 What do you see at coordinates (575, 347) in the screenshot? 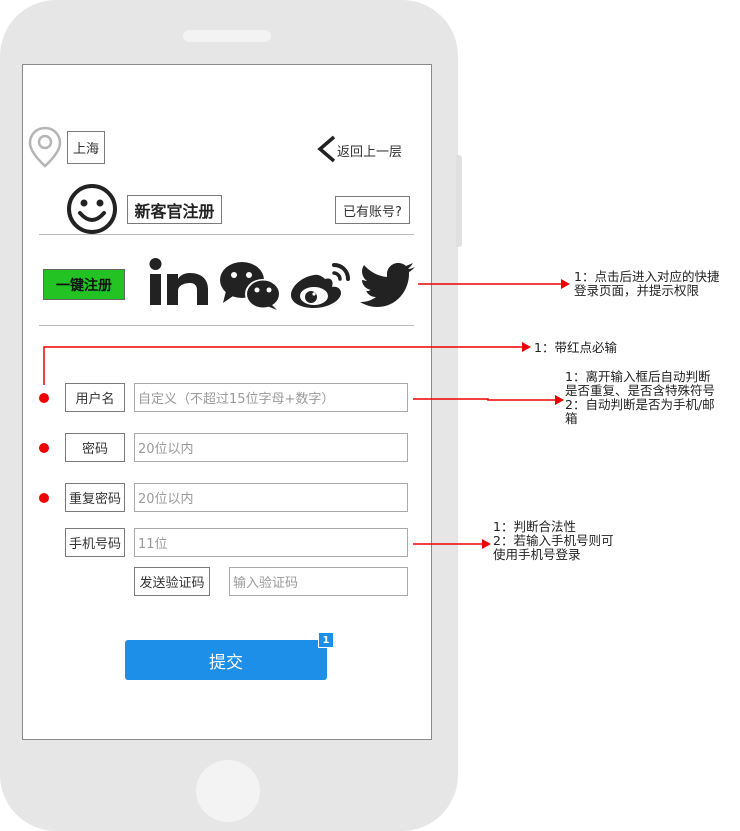
I see `annotation-required: 1：带红点必输` at bounding box center [575, 347].